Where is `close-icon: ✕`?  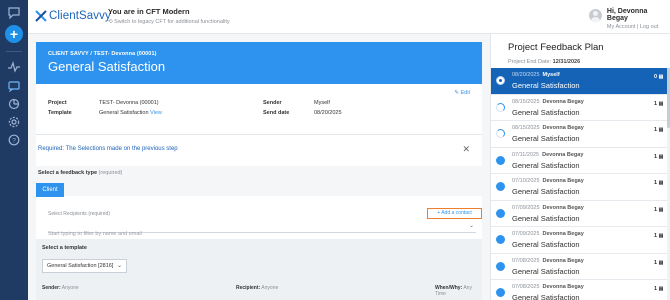 close-icon: ✕ is located at coordinates (466, 149).